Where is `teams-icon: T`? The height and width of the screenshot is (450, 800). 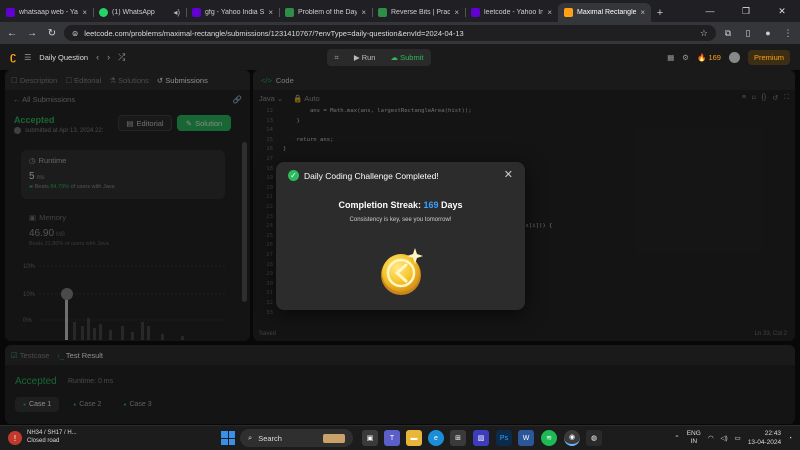 teams-icon: T is located at coordinates (392, 438).